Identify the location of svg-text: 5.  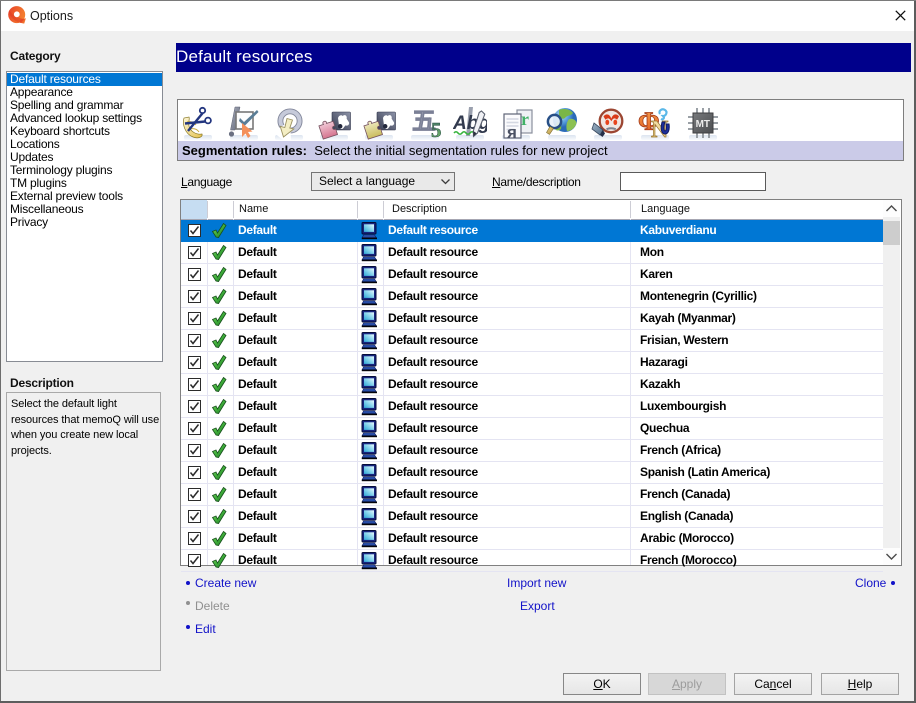
(436, 129).